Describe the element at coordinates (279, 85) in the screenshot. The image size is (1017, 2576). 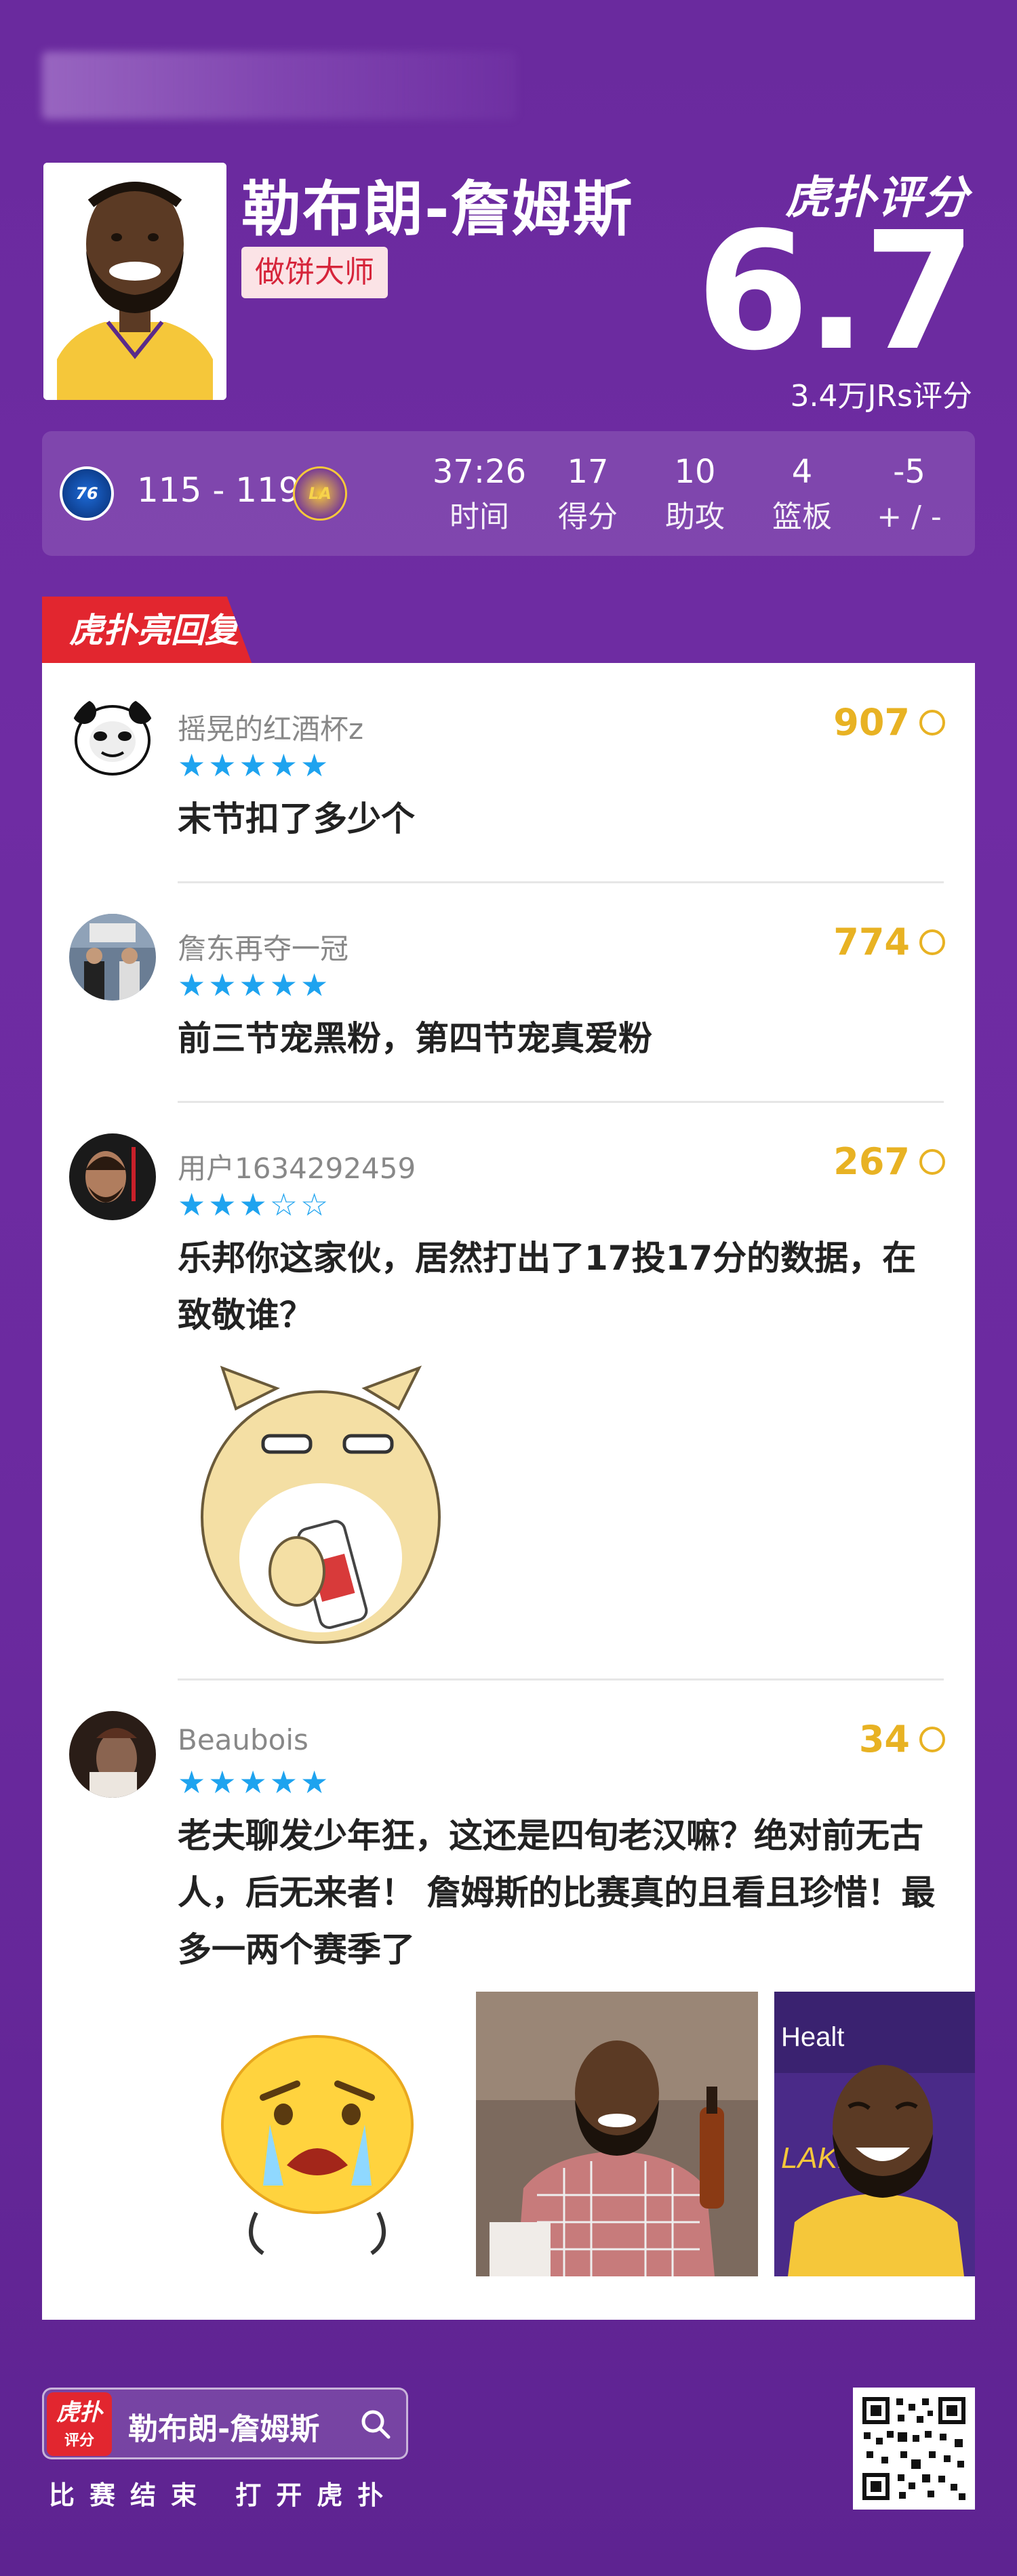
I see `blurred-header-text` at that location.